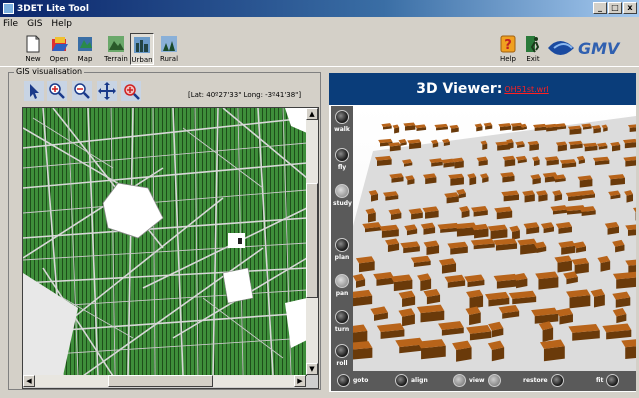 The height and width of the screenshot is (398, 639). I want to click on terrain-label: Terrain, so click(116, 59).